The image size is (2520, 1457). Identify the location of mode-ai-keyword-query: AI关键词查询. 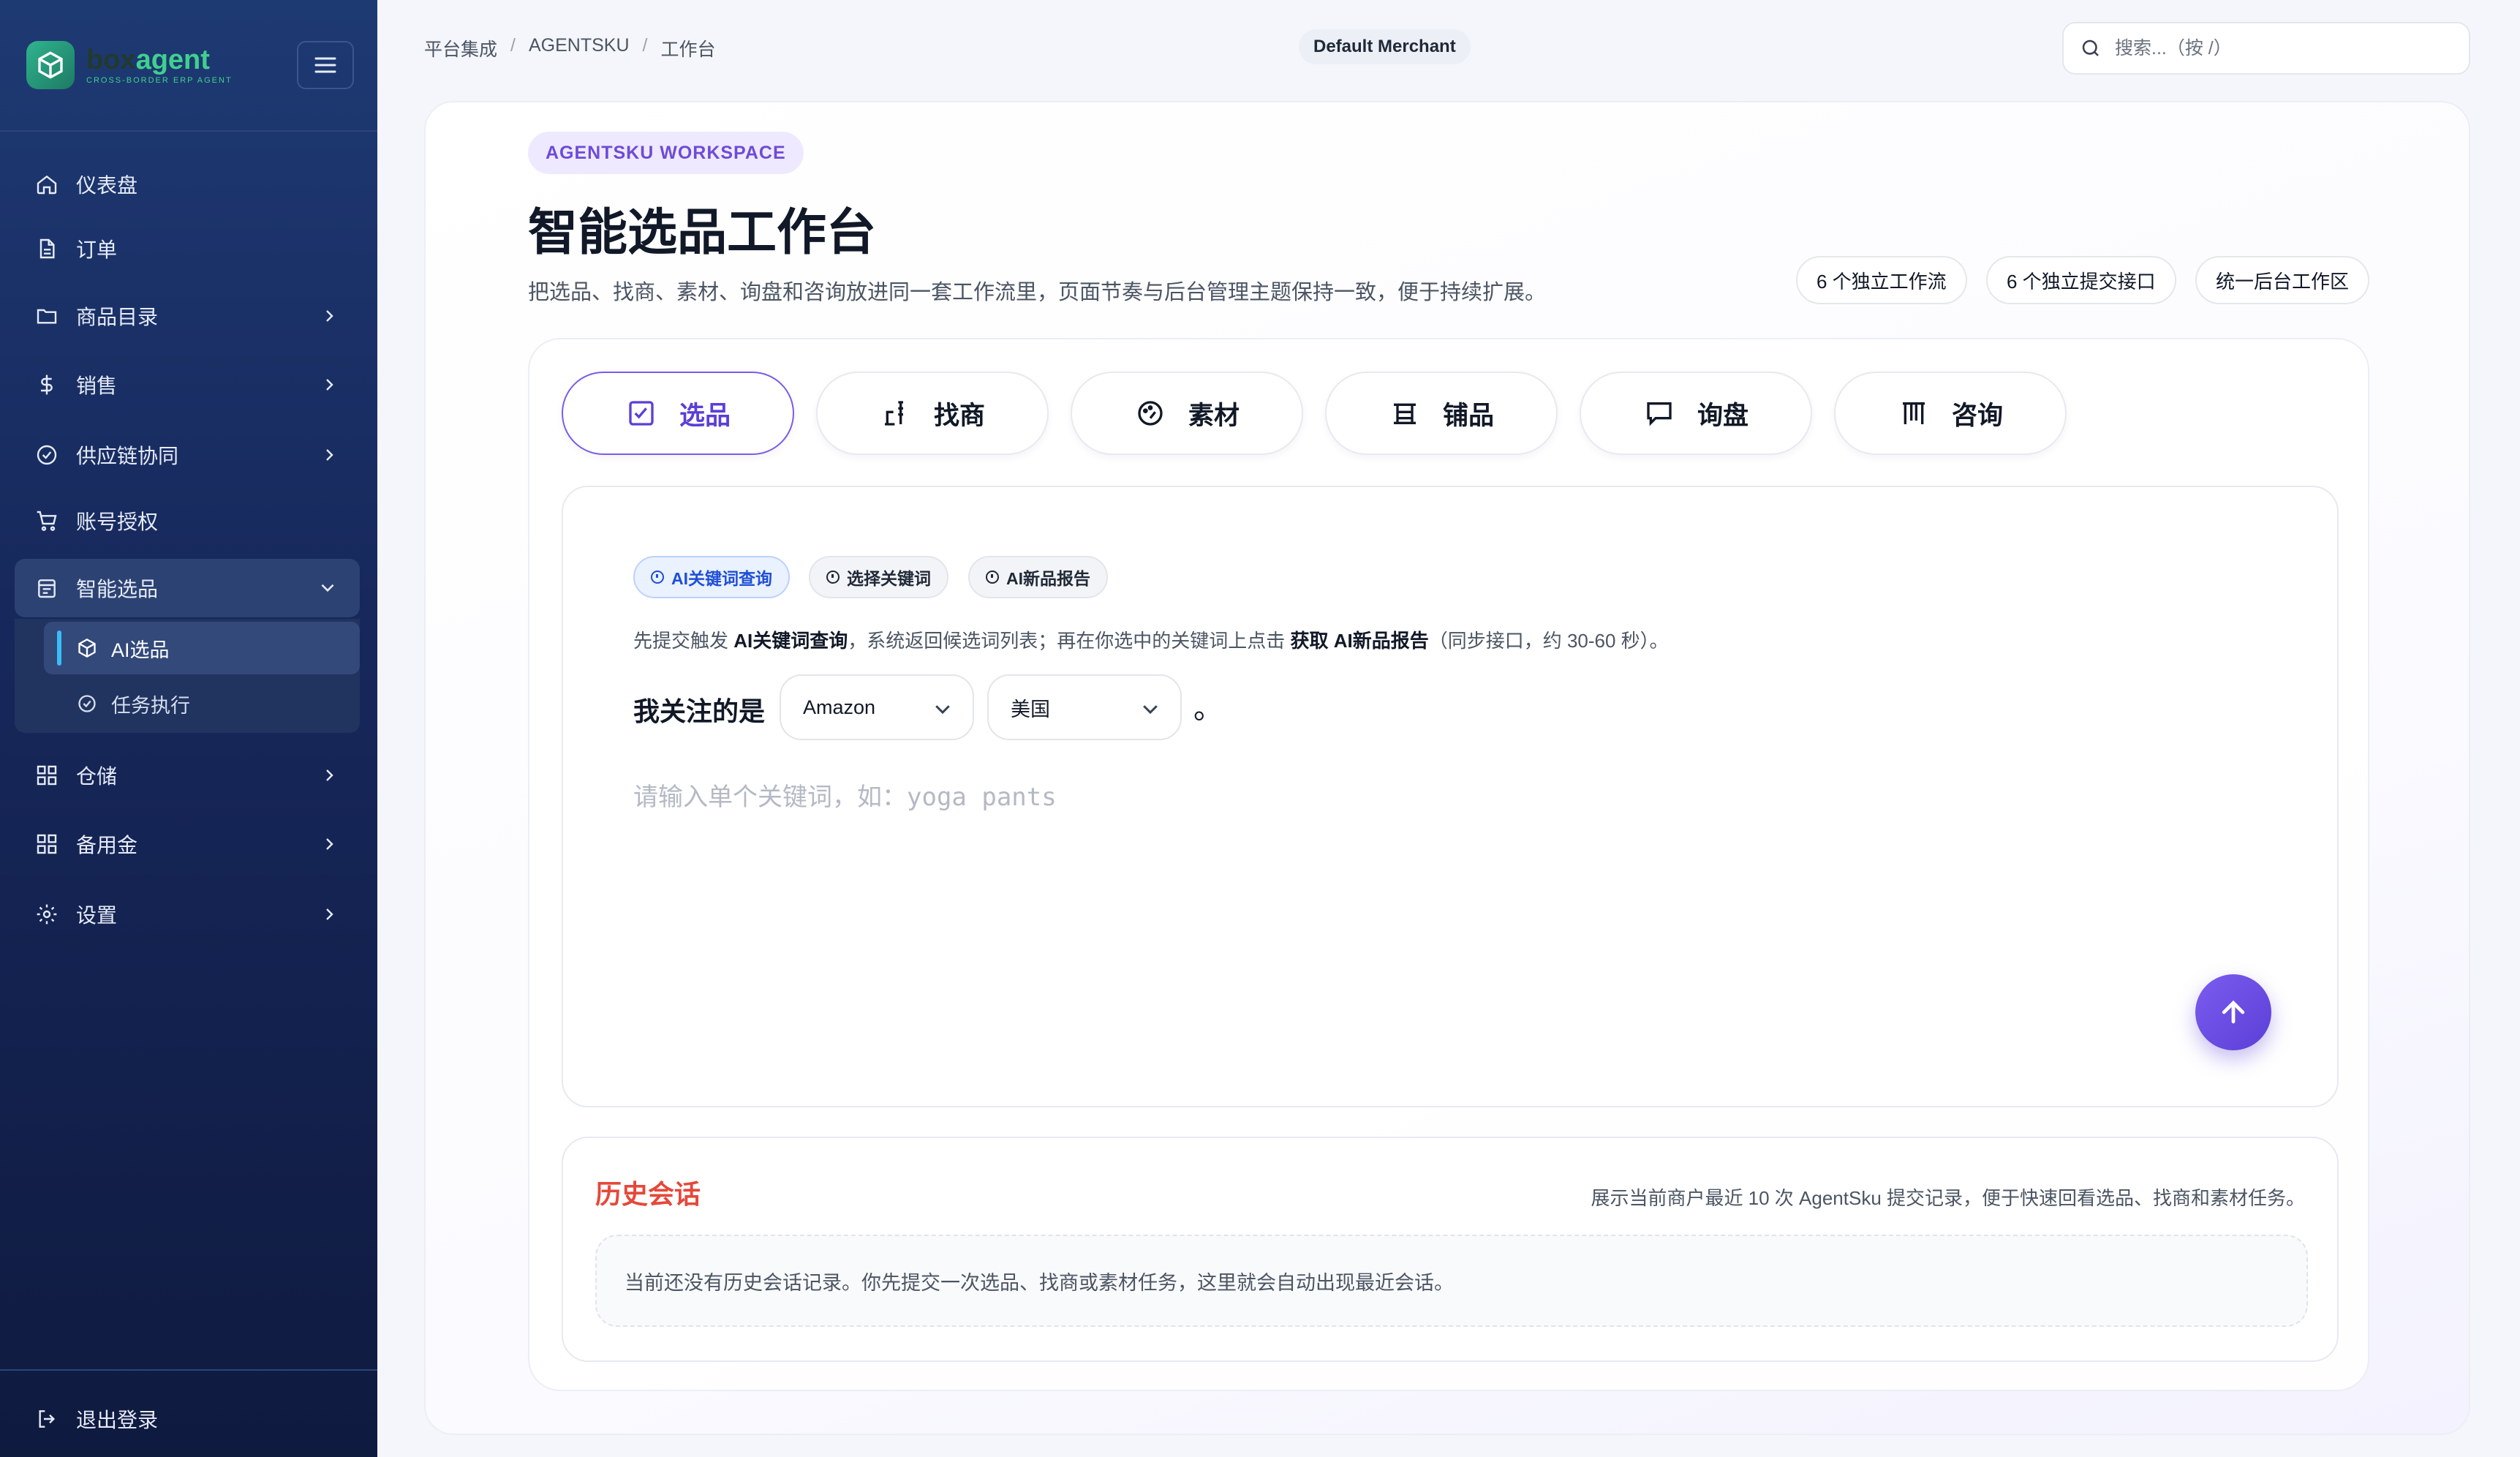
(711, 577).